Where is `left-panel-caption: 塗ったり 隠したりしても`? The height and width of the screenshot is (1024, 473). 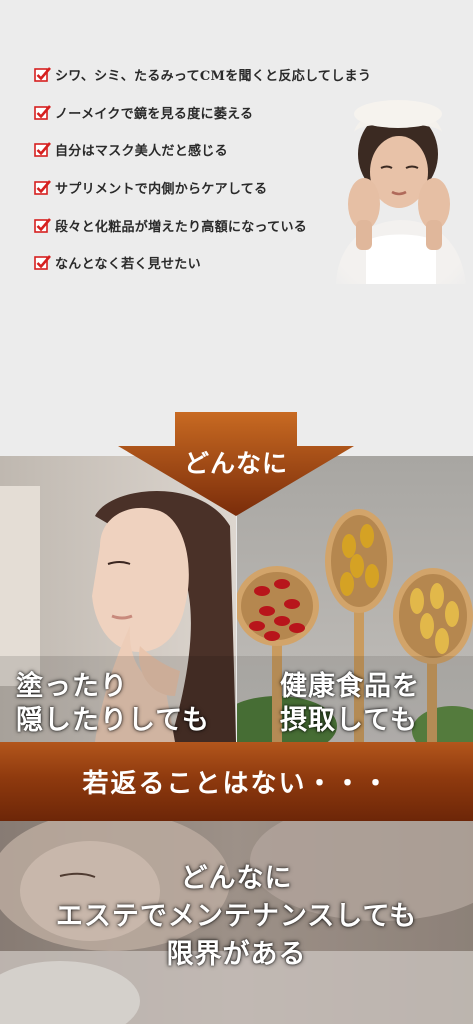
left-panel-caption: 塗ったり 隠したりしても is located at coordinates (113, 704).